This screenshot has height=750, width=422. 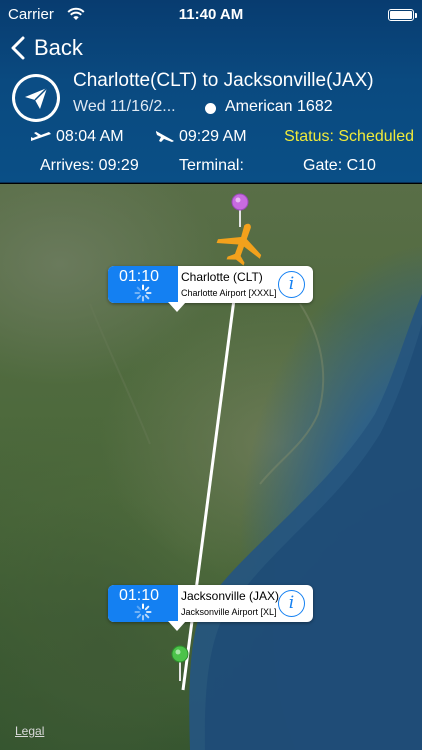 I want to click on flight-status: Status: Scheduled, so click(x=349, y=136).